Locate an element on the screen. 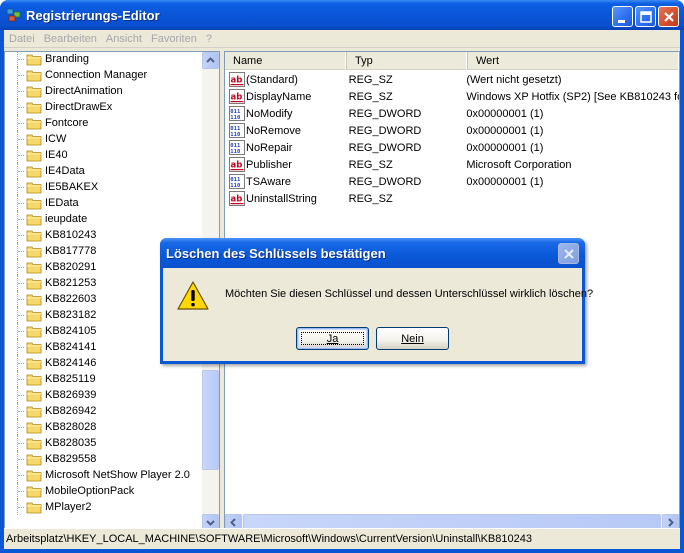 The height and width of the screenshot is (553, 684). tree-item: KB825119 is located at coordinates (104, 379).